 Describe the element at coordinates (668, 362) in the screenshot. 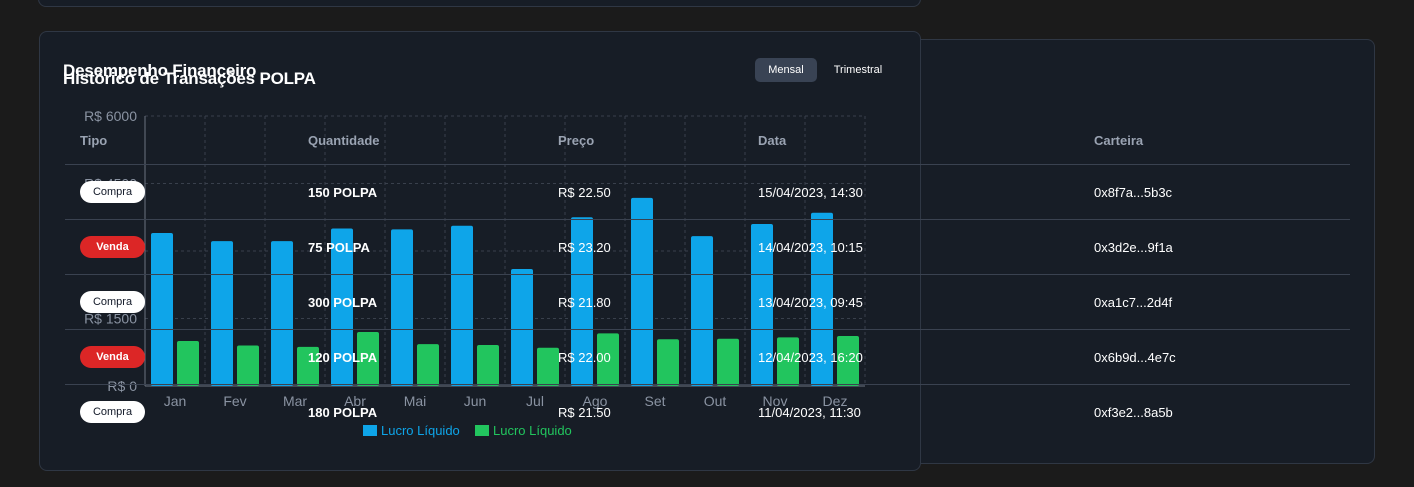

I see `bar-2-set` at that location.